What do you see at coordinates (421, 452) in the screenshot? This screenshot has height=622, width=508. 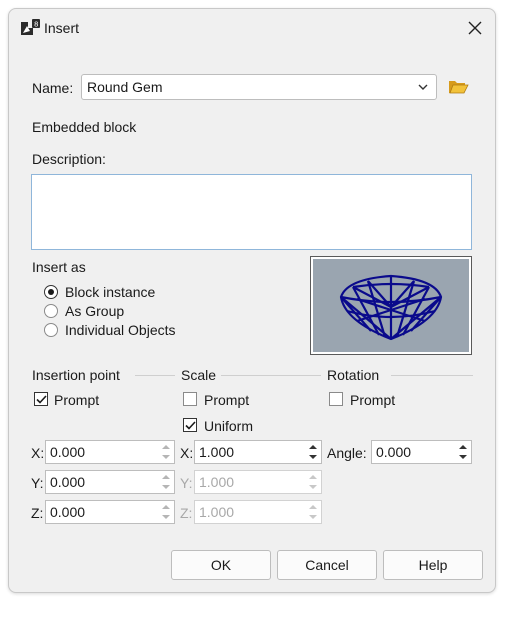 I see `angle-input: 0.000` at bounding box center [421, 452].